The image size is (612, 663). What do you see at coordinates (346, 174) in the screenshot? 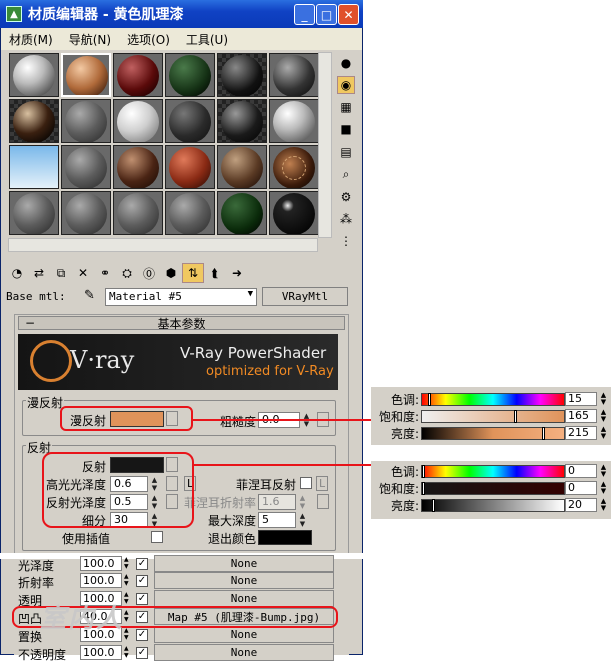
I see `make-preview-icon: ⌕` at bounding box center [346, 174].